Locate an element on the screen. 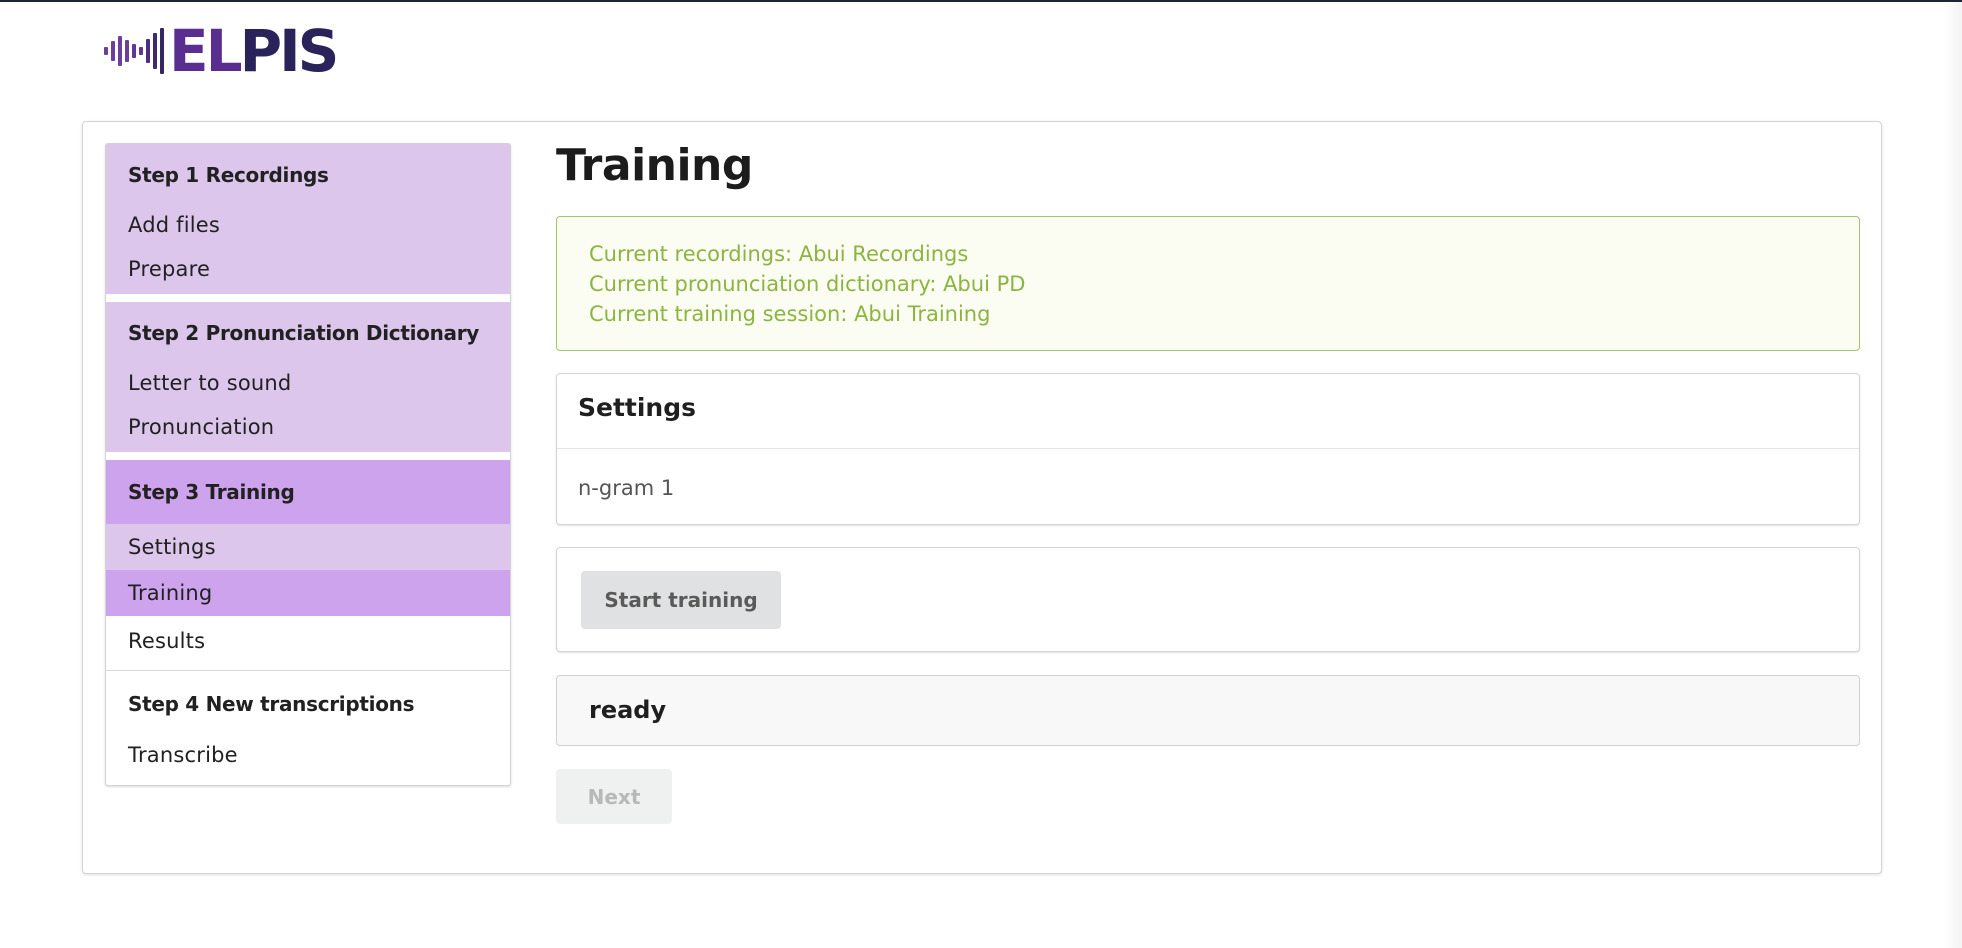 The height and width of the screenshot is (948, 1962). ngram-setting: n-gram 1 is located at coordinates (626, 488).